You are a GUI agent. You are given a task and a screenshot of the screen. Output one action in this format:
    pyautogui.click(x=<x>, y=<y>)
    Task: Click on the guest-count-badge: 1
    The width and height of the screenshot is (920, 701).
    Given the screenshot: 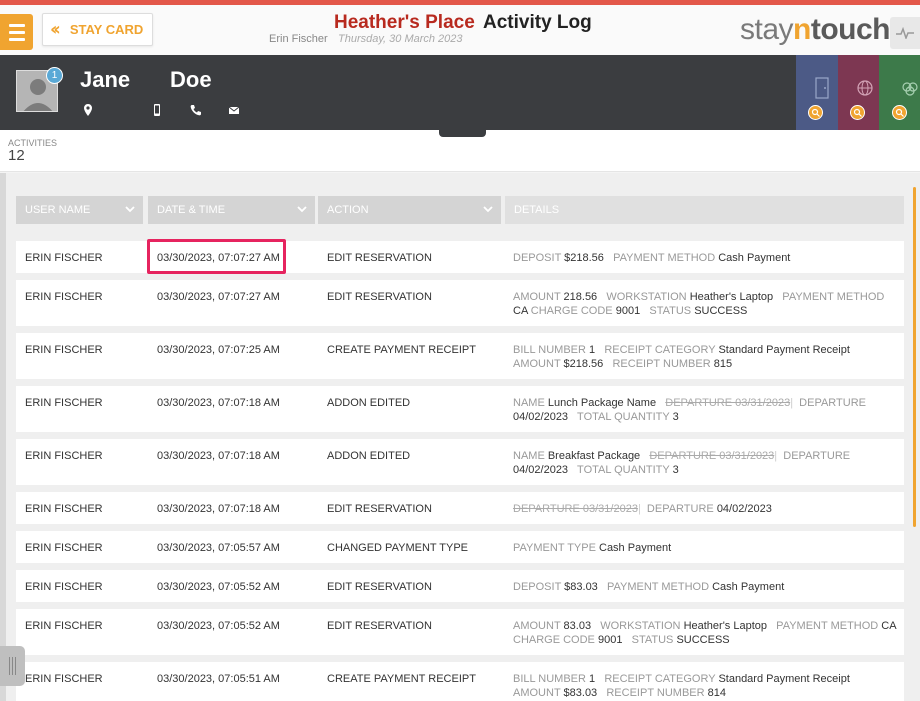 What is the action you would take?
    pyautogui.click(x=54, y=75)
    